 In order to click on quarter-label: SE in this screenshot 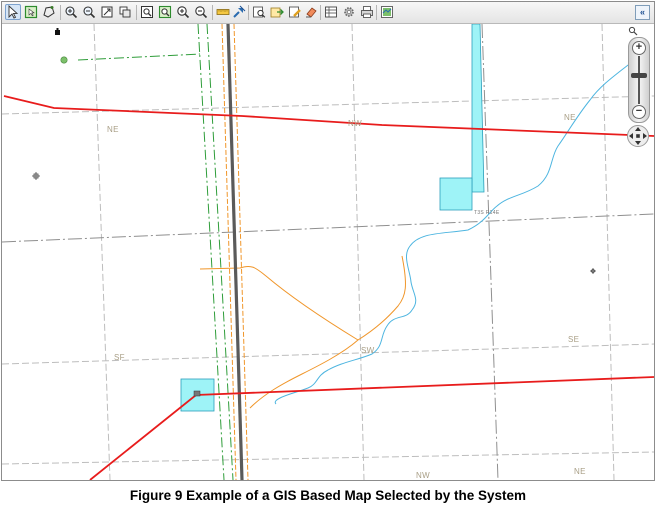, I will do `click(574, 339)`.